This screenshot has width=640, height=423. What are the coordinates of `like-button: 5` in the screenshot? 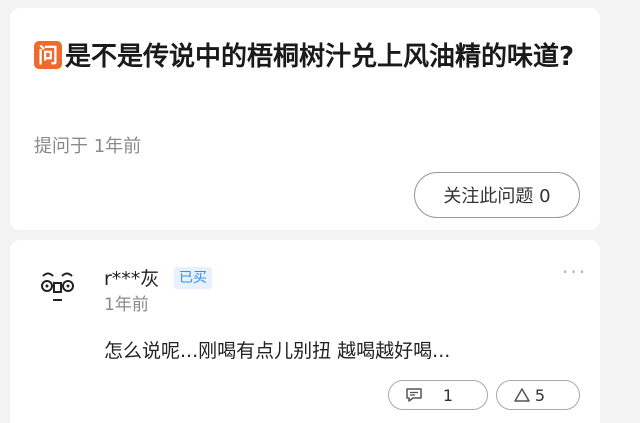 It's located at (538, 395).